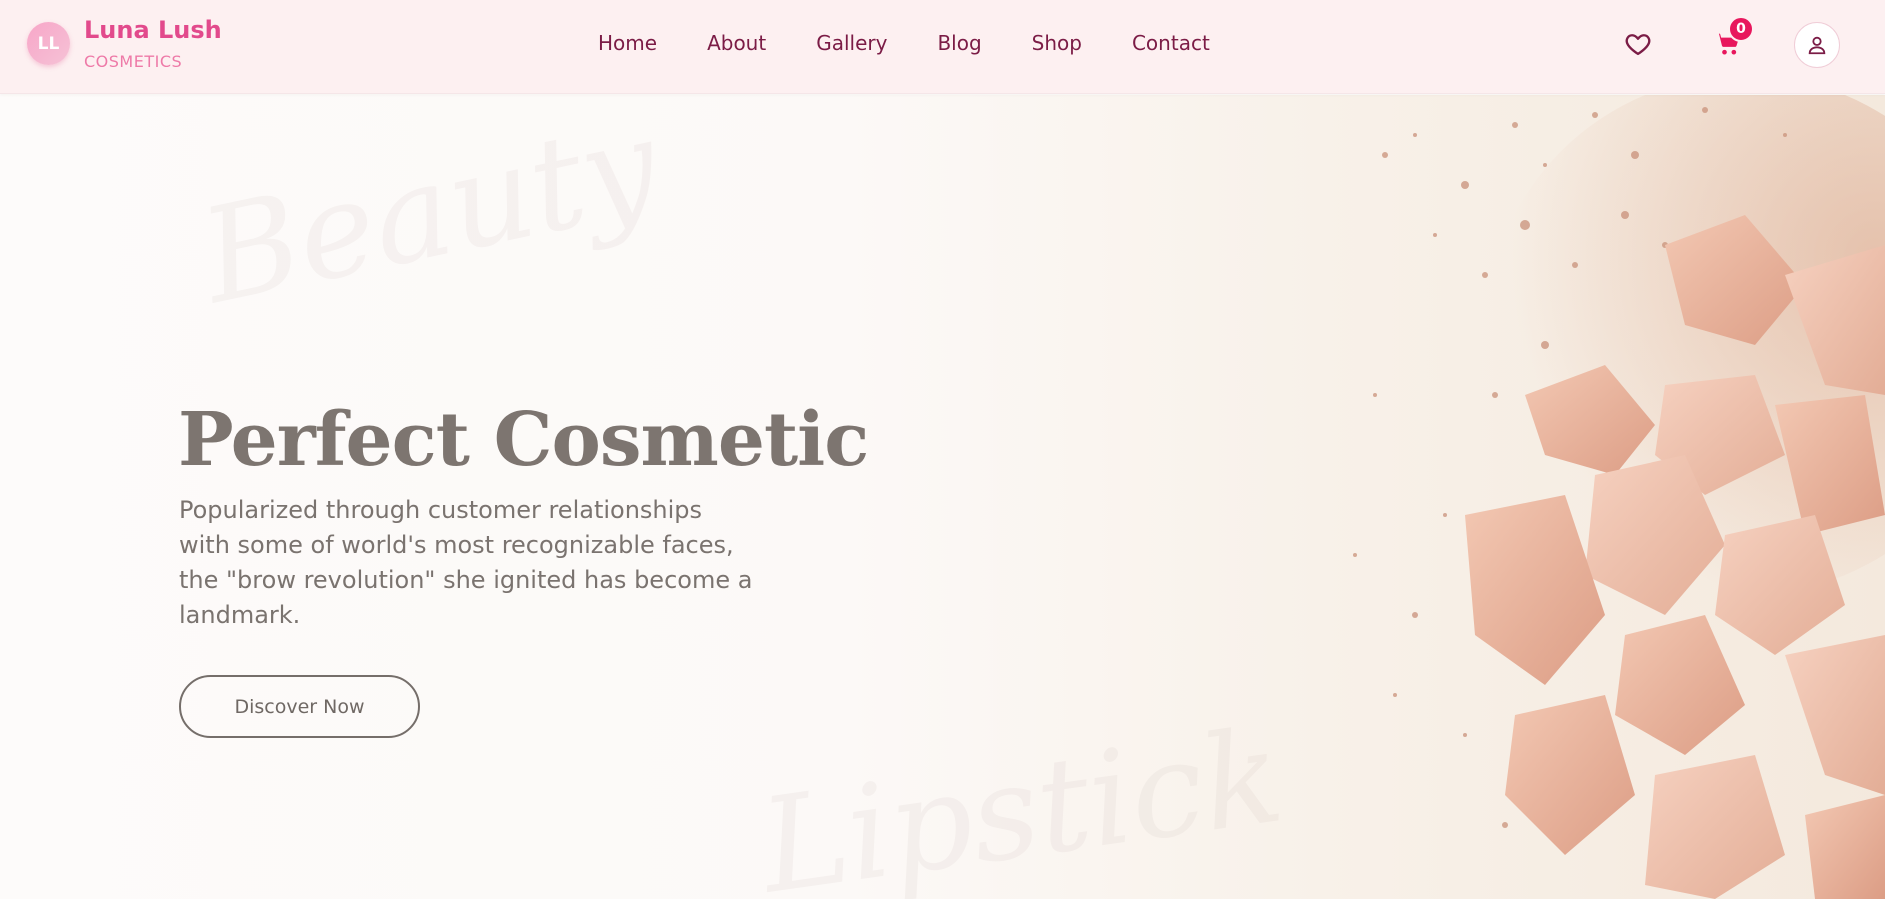 Image resolution: width=1885 pixels, height=899 pixels. I want to click on nav-contact: Contact, so click(1171, 43).